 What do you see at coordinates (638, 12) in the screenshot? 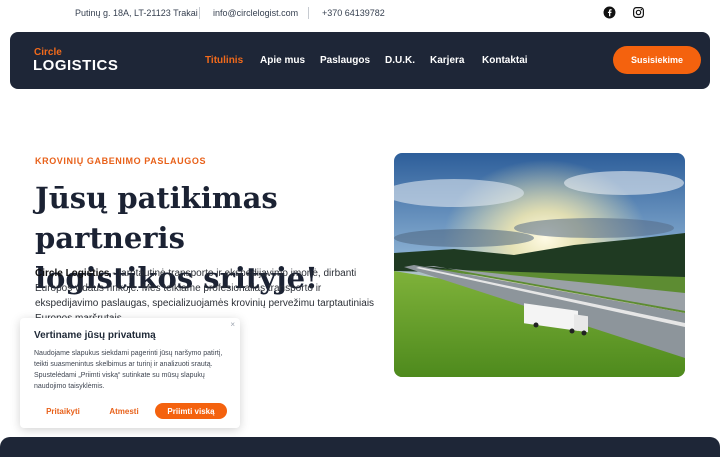
I see `instagram-icon` at bounding box center [638, 12].